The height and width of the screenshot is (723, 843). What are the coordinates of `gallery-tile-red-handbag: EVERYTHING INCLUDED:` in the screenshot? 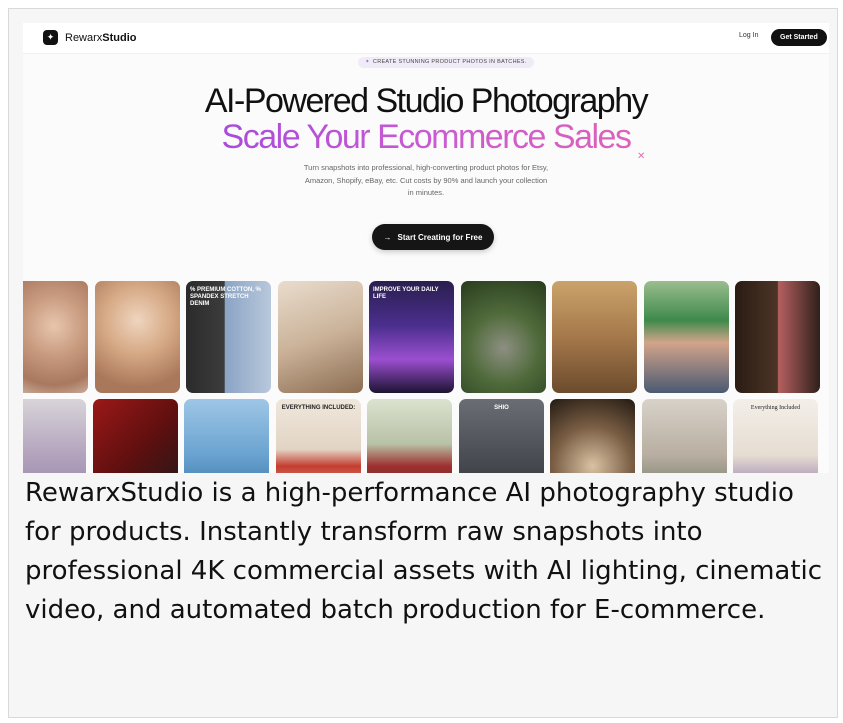 It's located at (318, 436).